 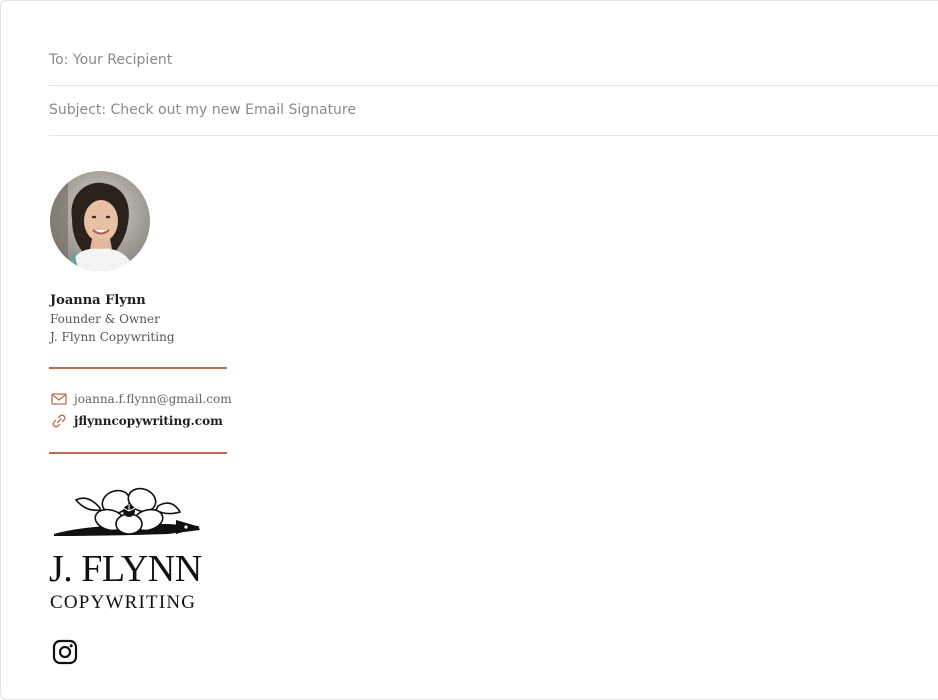 I want to click on instagram-link, so click(x=65, y=652).